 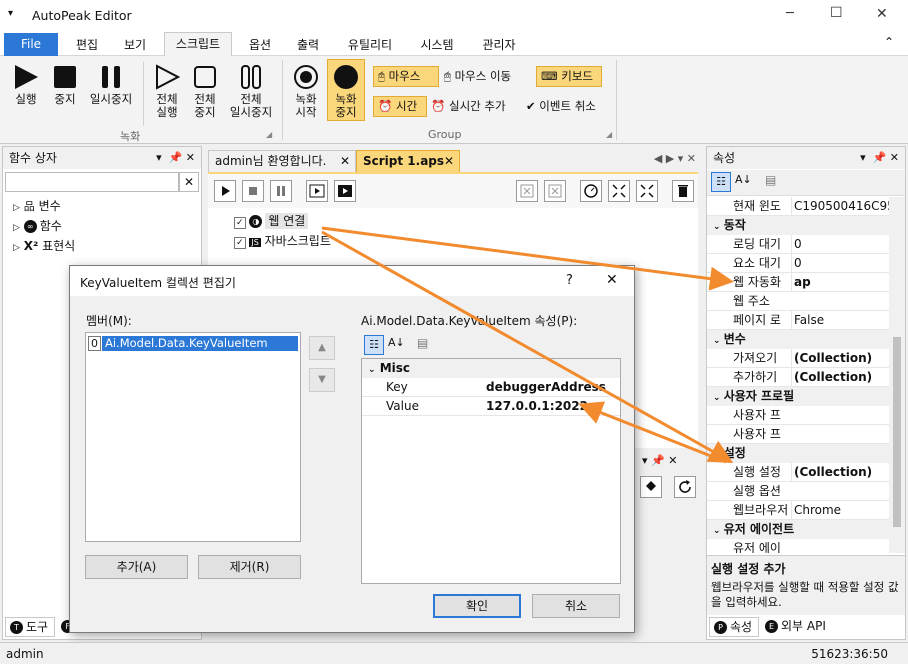 What do you see at coordinates (652, 432) in the screenshot?
I see `arrow-settings-to-value` at bounding box center [652, 432].